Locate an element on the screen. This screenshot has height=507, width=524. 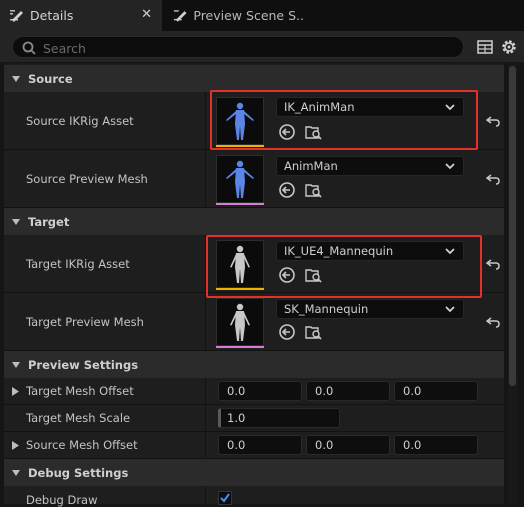
source-offset-x-field: 0.0 is located at coordinates (260, 445).